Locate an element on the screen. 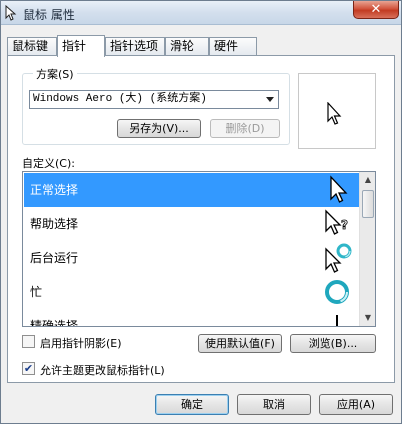 Image resolution: width=402 pixels, height=424 pixels. delete-button: 删除(D) is located at coordinates (245, 128).